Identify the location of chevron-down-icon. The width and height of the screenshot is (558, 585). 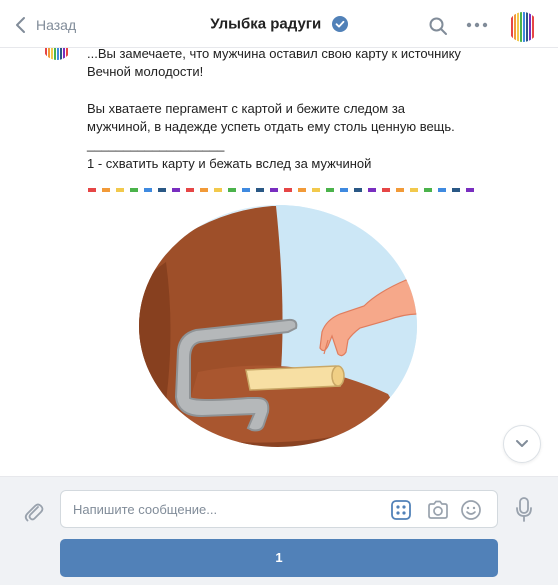
(522, 443).